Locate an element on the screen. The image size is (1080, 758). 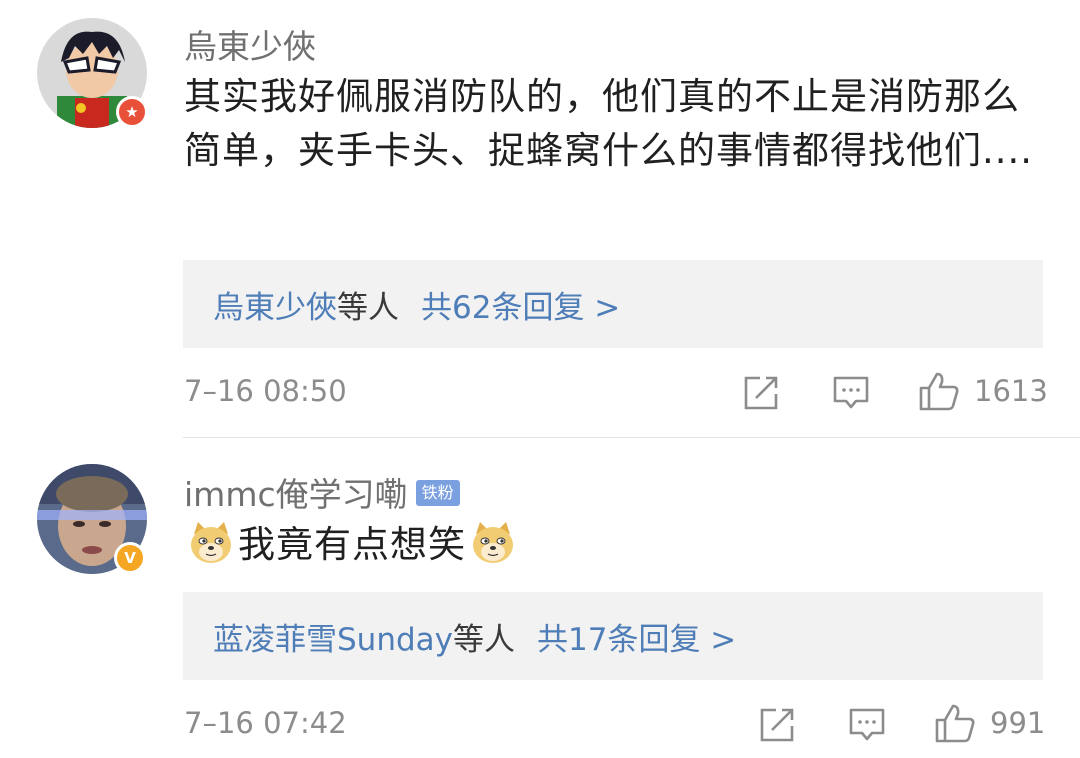
reply-names: 蓝凌菲雪Sunday is located at coordinates (333, 636).